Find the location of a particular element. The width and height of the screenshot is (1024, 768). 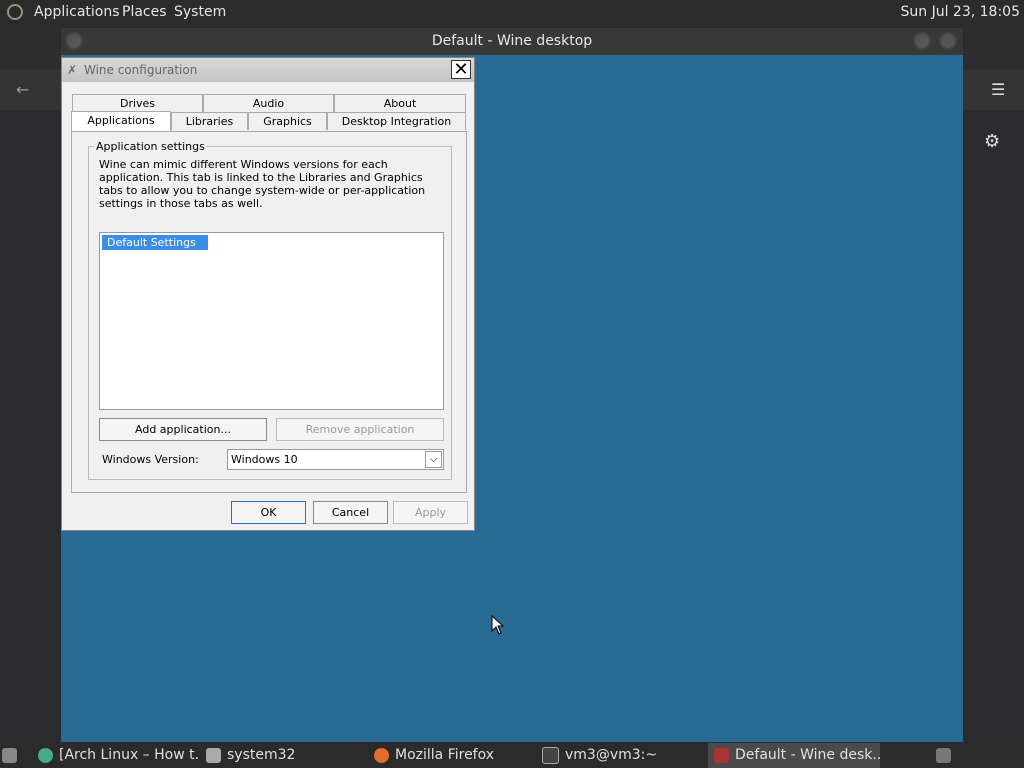

tab-graphics: Graphics is located at coordinates (287, 121).